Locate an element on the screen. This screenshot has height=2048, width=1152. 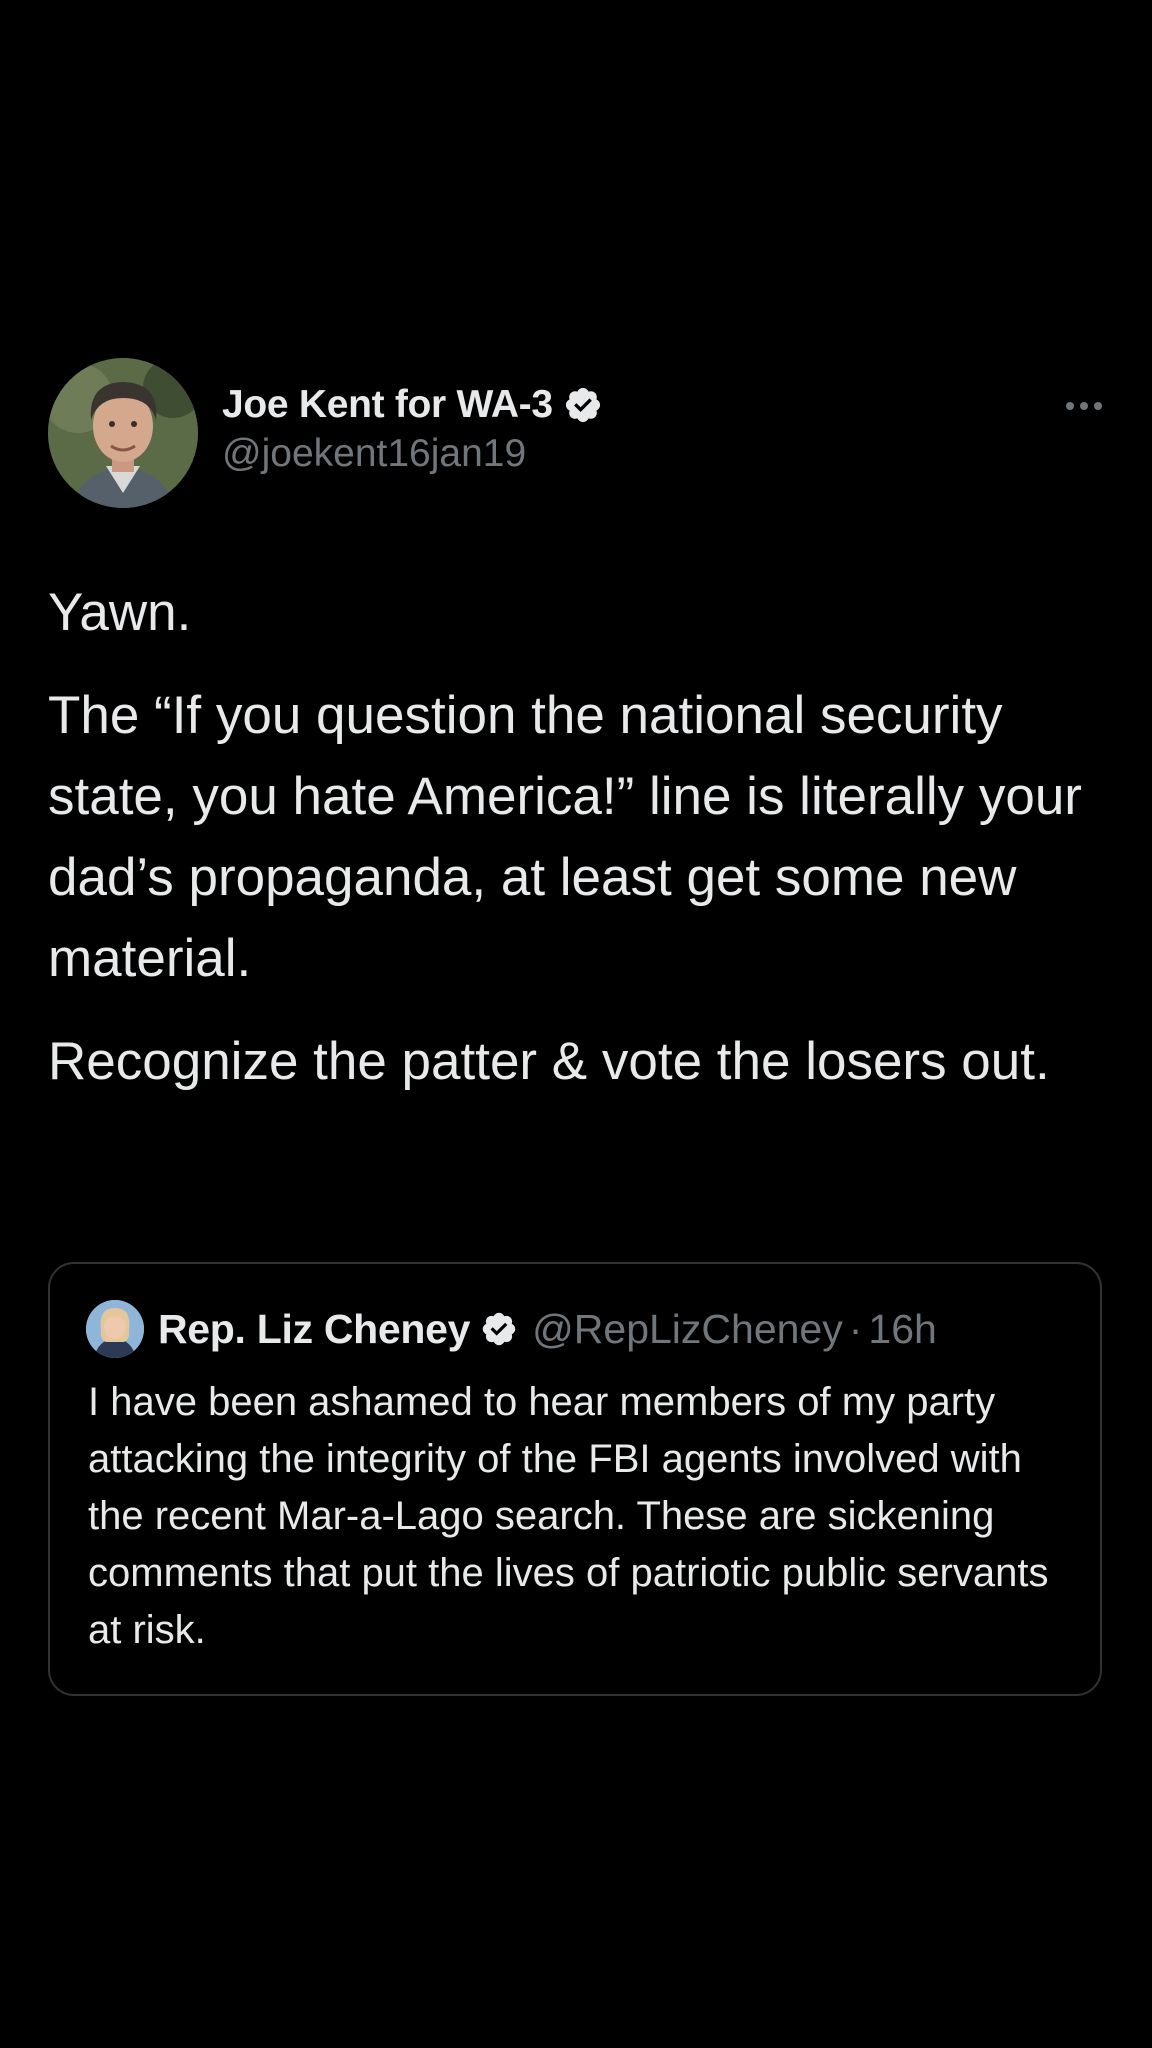
tweet-paragraph: Yawn. is located at coordinates (120, 612).